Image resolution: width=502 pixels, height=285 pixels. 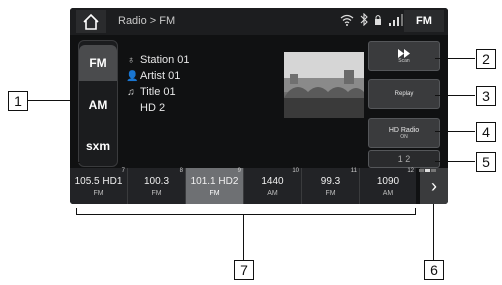 What do you see at coordinates (165, 60) in the screenshot?
I see `station-name: Station 01` at bounding box center [165, 60].